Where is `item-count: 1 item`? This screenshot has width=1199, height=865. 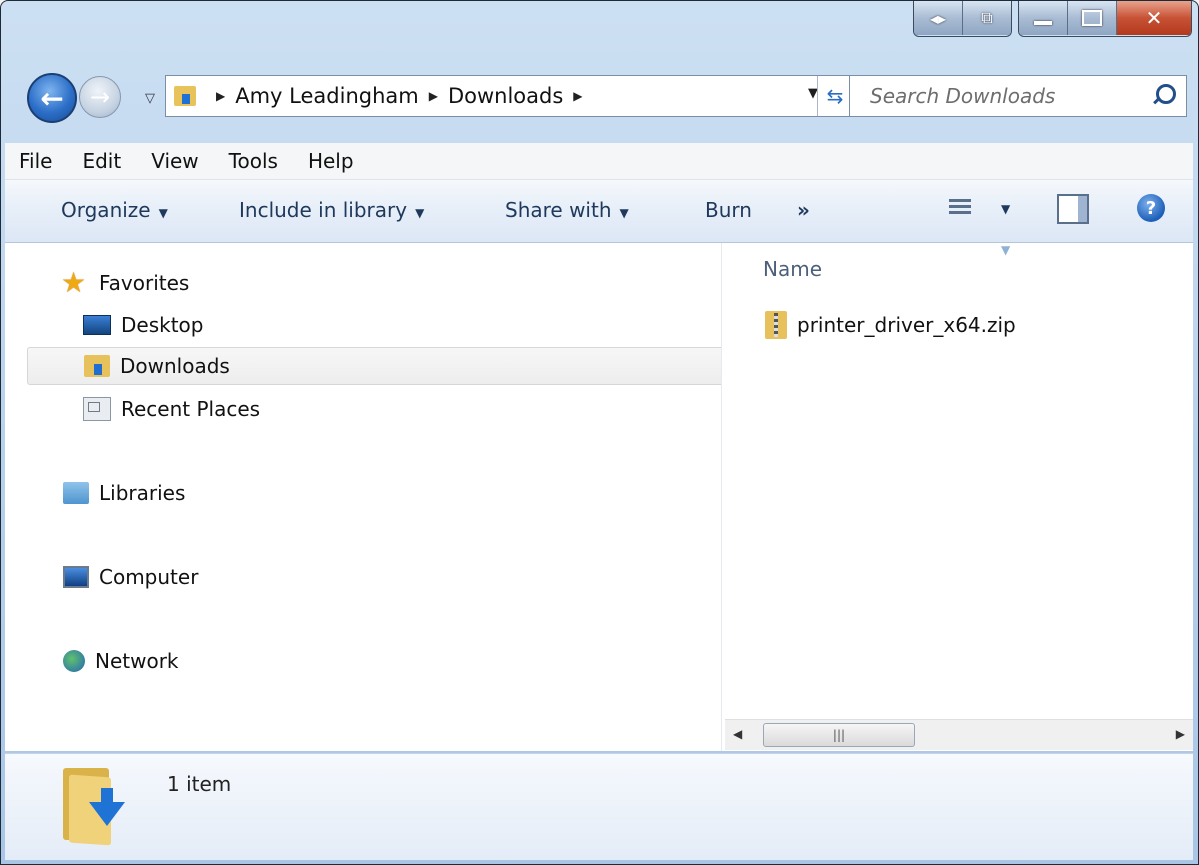
item-count: 1 item is located at coordinates (199, 784).